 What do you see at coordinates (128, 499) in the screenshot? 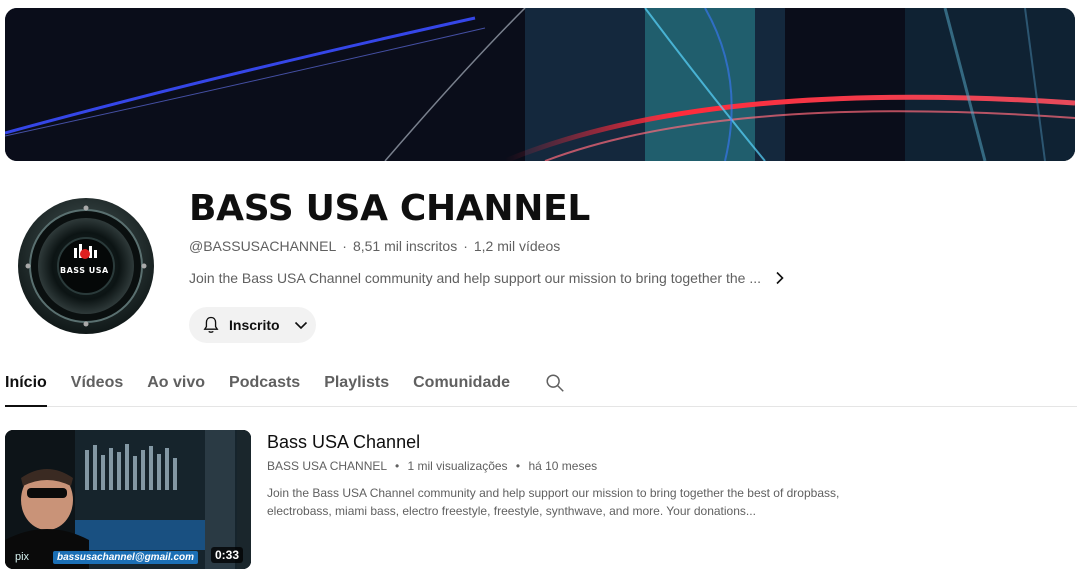
I see `video-thumbnail: pix bassusachannel@gmail.com 0:33` at bounding box center [128, 499].